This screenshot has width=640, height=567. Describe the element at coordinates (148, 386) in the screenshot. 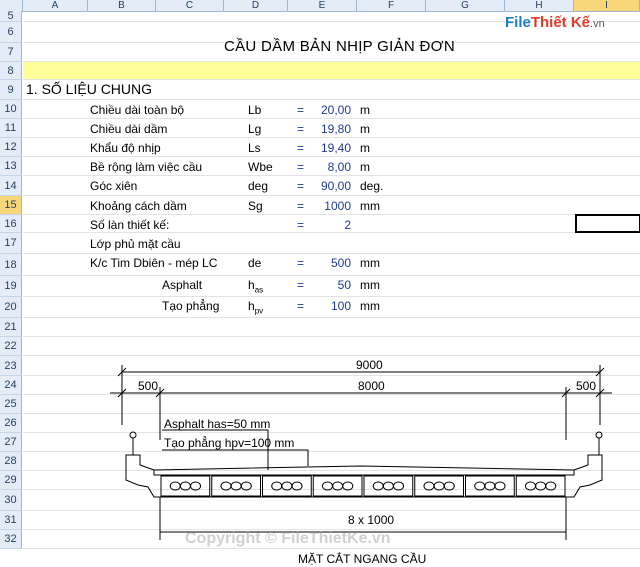

I see `dim-left-label: 500` at that location.